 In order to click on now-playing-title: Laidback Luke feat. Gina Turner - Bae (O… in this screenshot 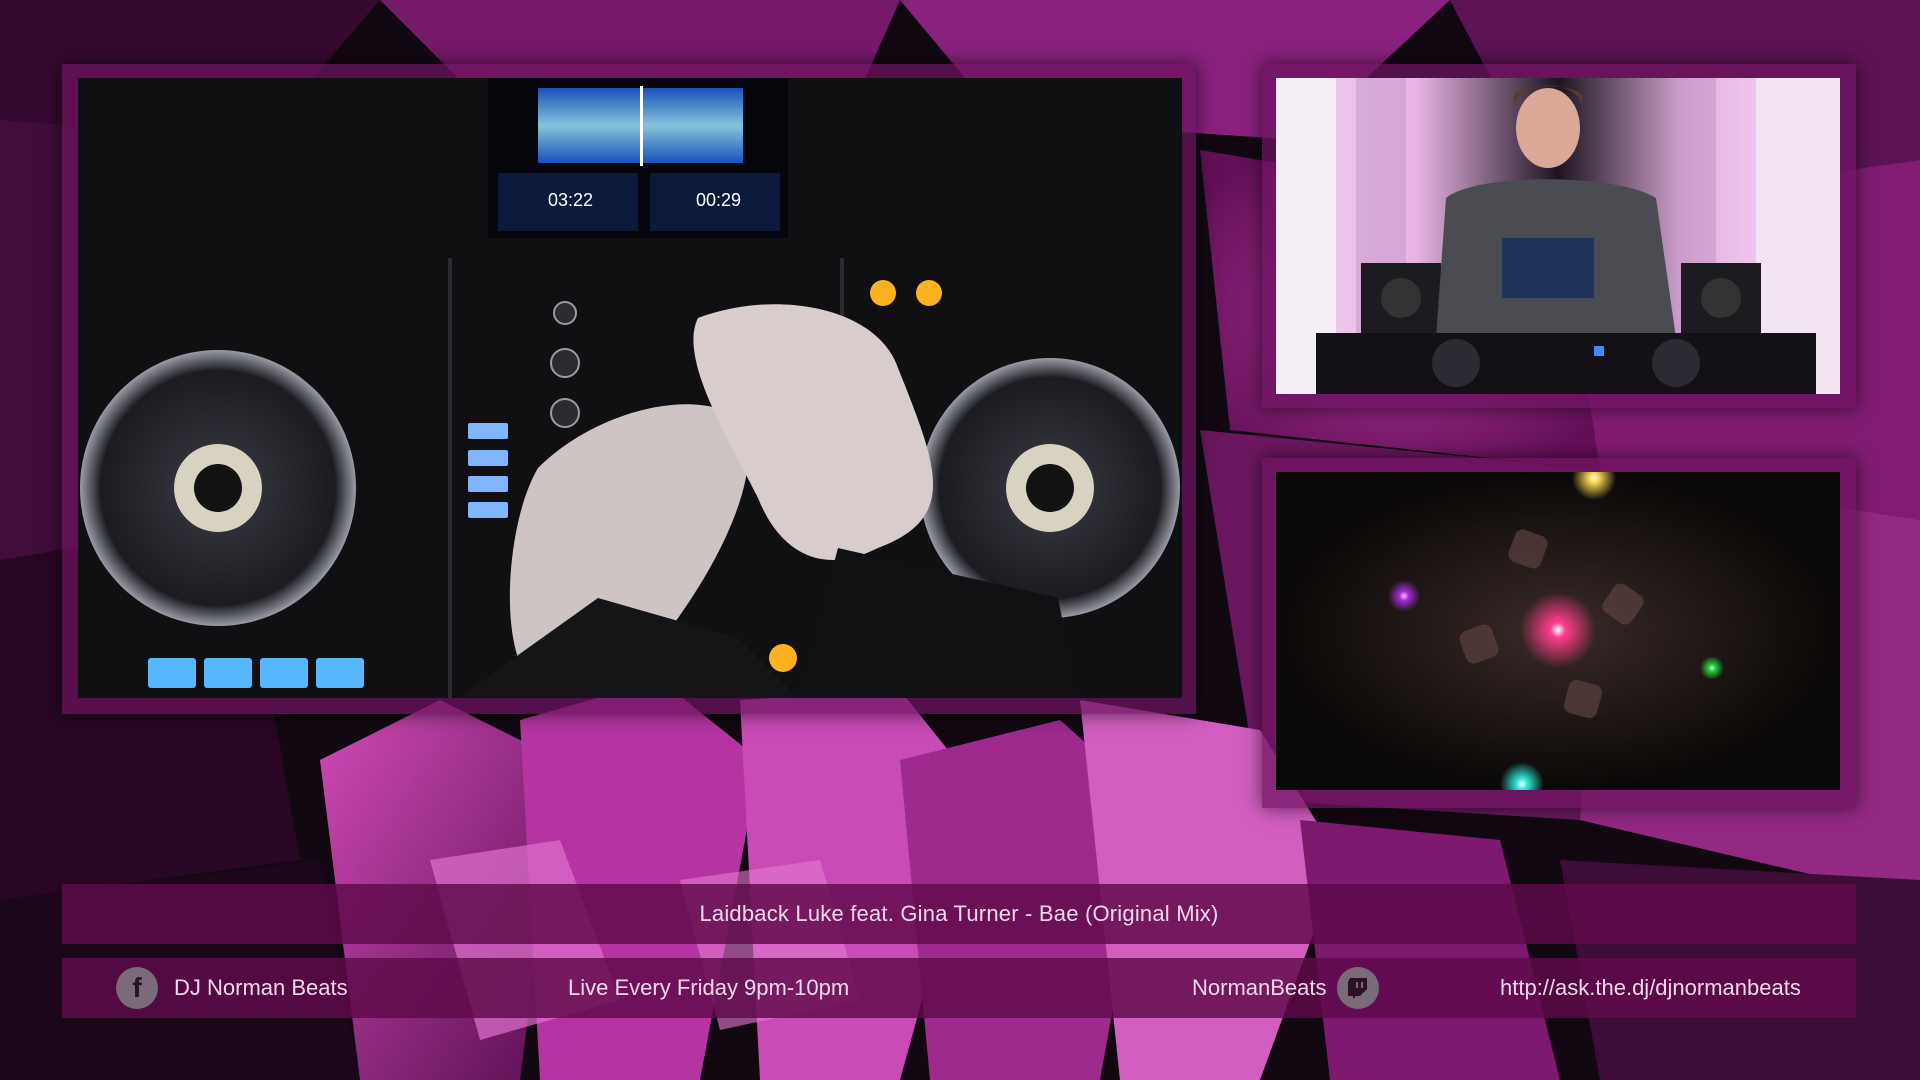, I will do `click(959, 913)`.